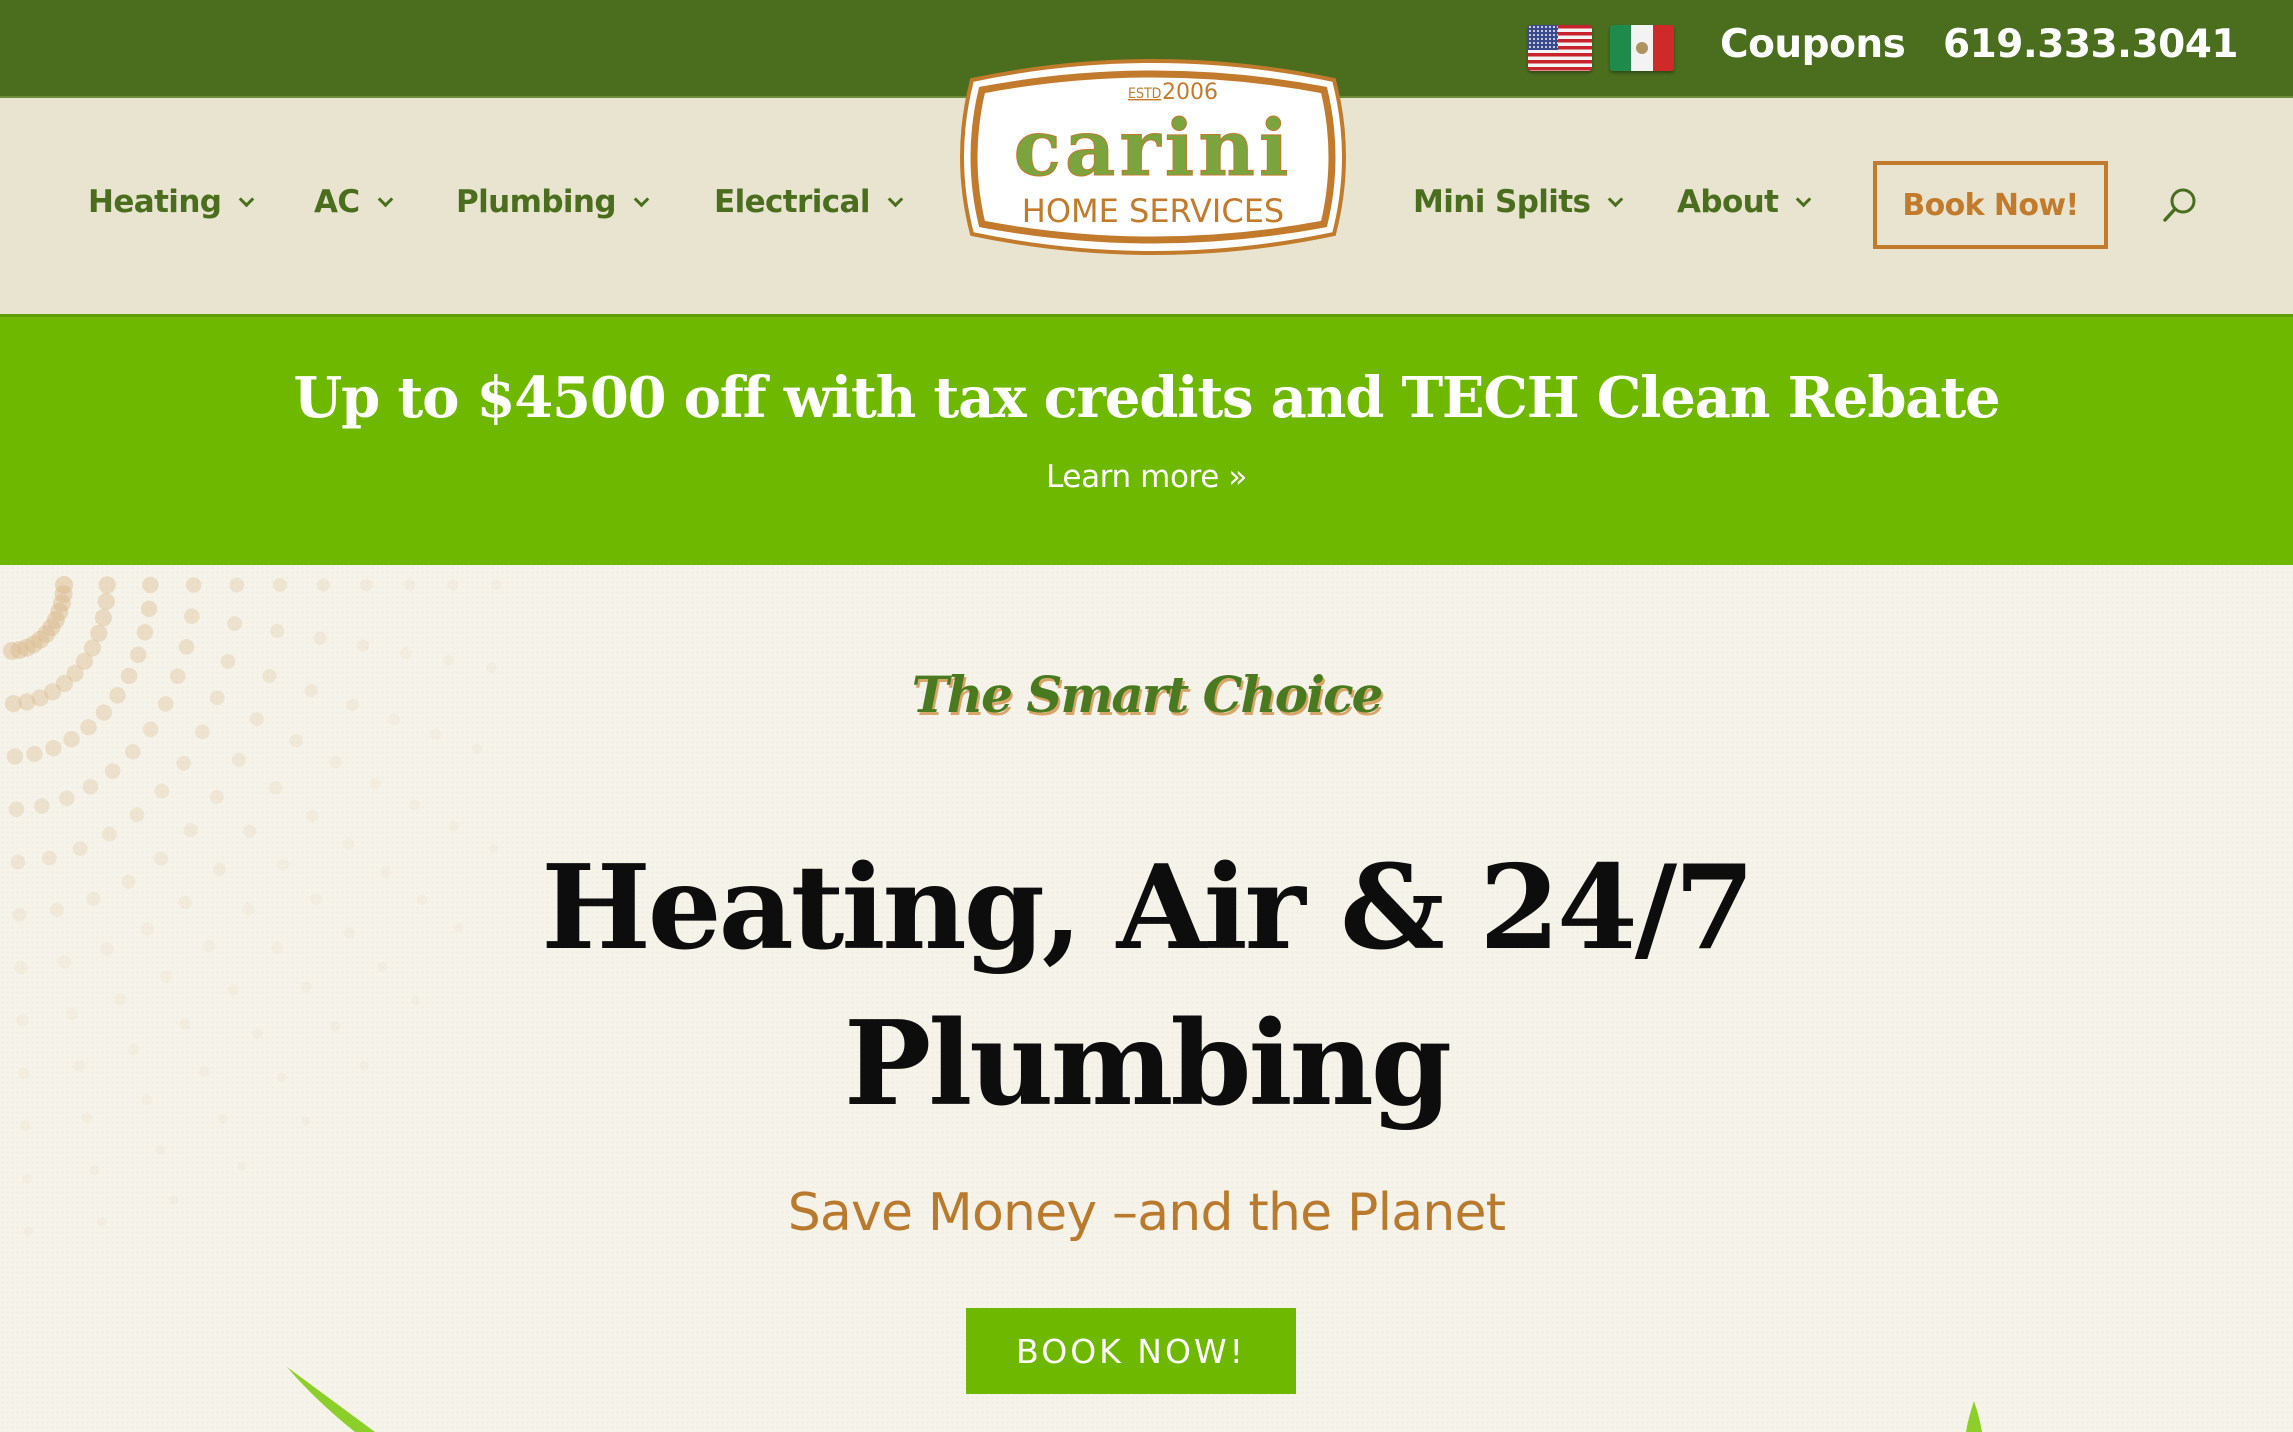  What do you see at coordinates (1131, 1351) in the screenshot?
I see `book-now-hero-button: BOOK NOW!` at bounding box center [1131, 1351].